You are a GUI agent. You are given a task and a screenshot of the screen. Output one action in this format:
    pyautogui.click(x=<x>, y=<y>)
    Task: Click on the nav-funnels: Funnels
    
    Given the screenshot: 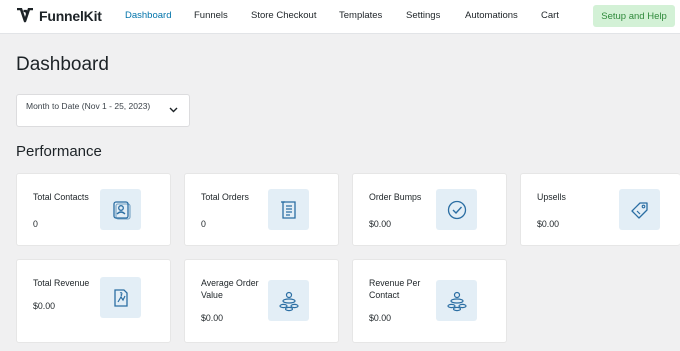 What is the action you would take?
    pyautogui.click(x=211, y=15)
    